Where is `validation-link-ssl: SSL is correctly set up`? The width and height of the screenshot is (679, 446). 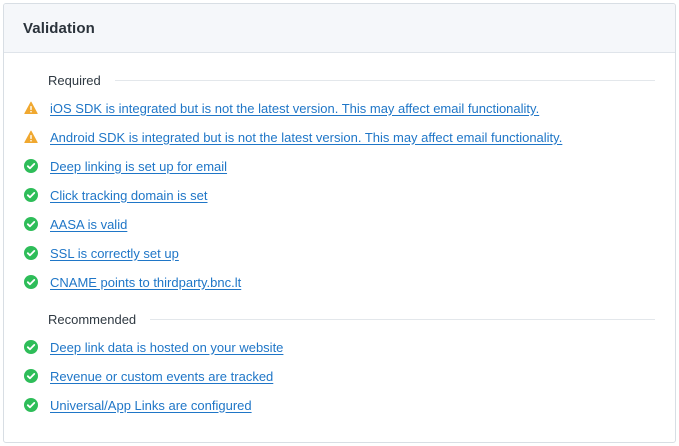
validation-link-ssl: SSL is correctly set up is located at coordinates (114, 253).